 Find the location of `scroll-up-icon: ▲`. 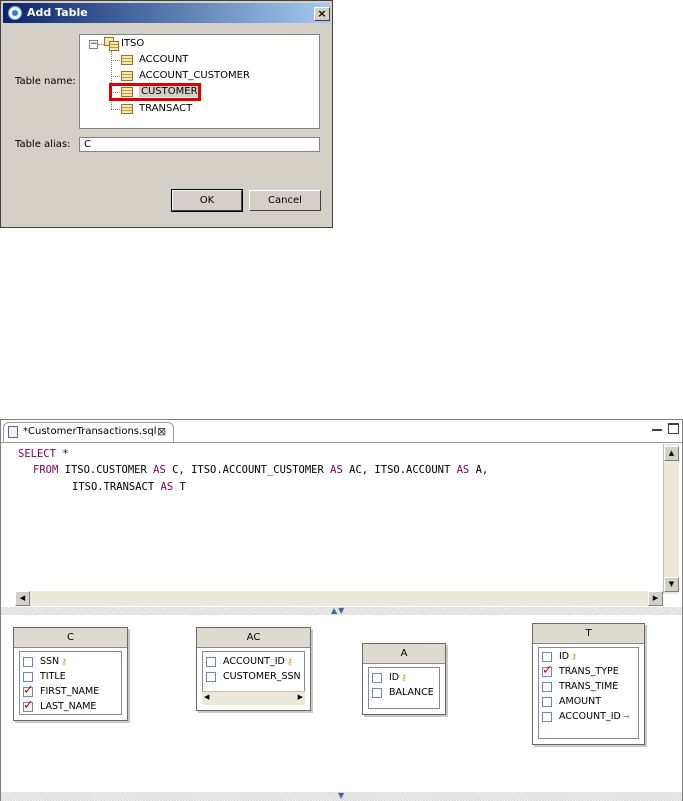

scroll-up-icon: ▲ is located at coordinates (671, 453).